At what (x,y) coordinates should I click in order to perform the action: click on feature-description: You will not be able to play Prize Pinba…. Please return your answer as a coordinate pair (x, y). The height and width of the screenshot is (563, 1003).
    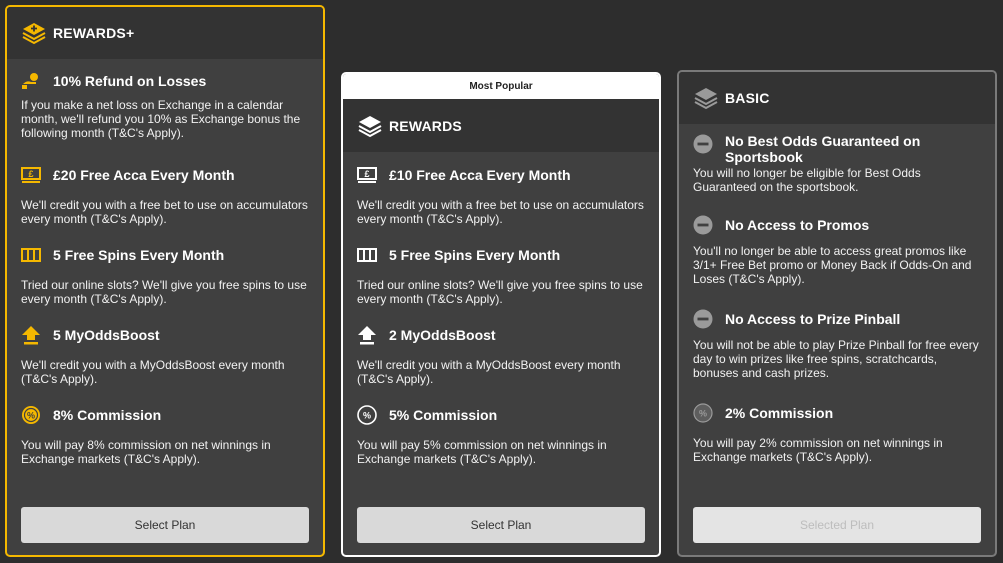
    Looking at the image, I should click on (836, 359).